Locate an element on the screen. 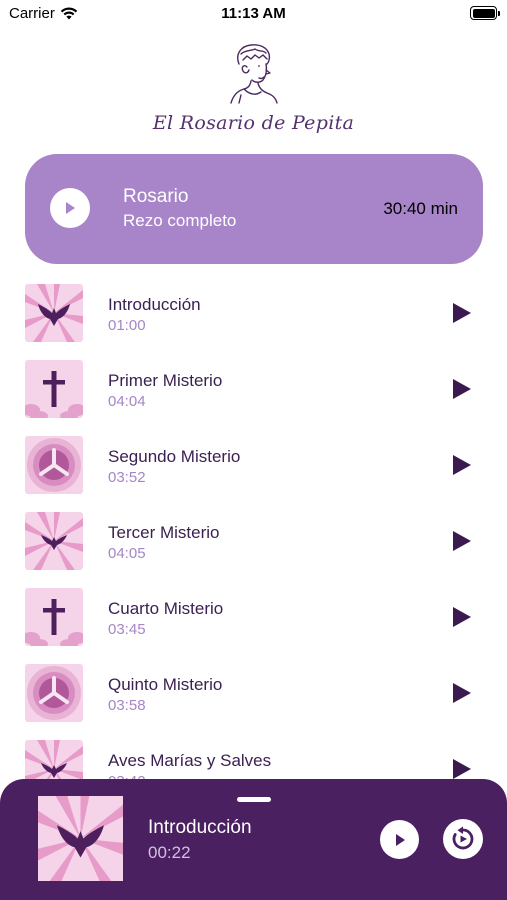 The image size is (507, 900). track-title: Segundo Misterio is located at coordinates (174, 456).